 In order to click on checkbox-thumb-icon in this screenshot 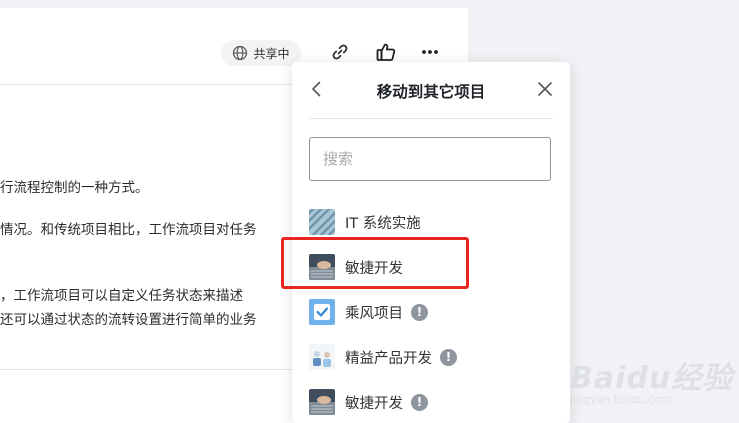, I will do `click(322, 312)`.